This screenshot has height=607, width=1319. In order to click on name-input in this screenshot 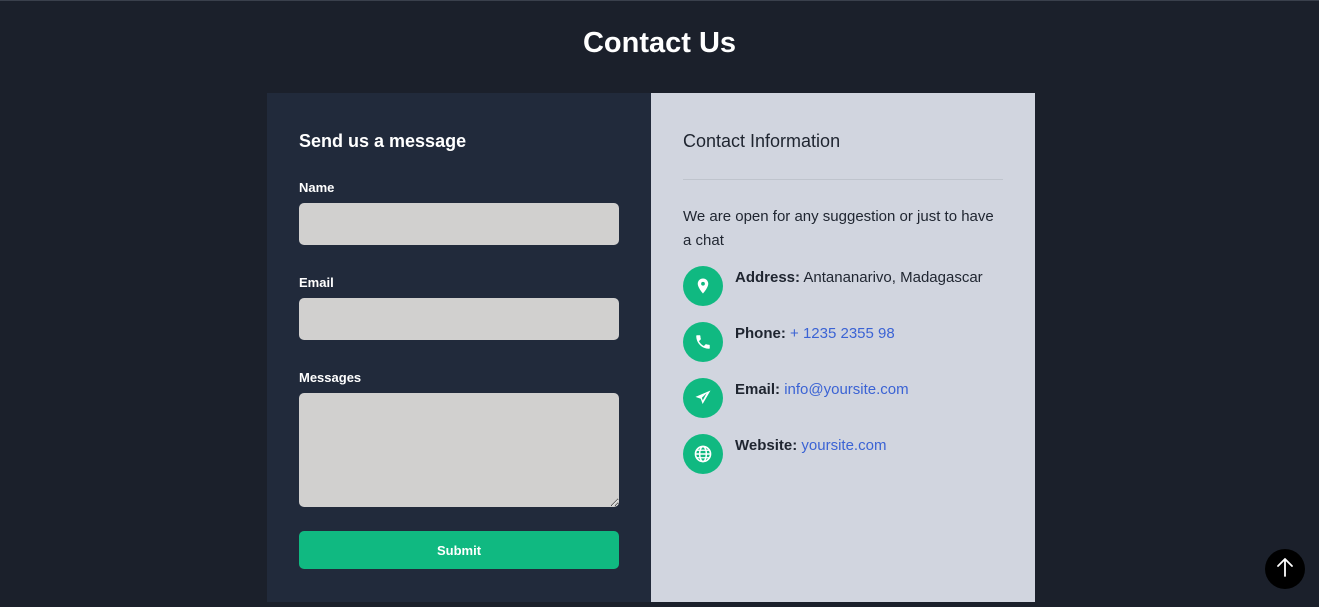, I will do `click(459, 224)`.